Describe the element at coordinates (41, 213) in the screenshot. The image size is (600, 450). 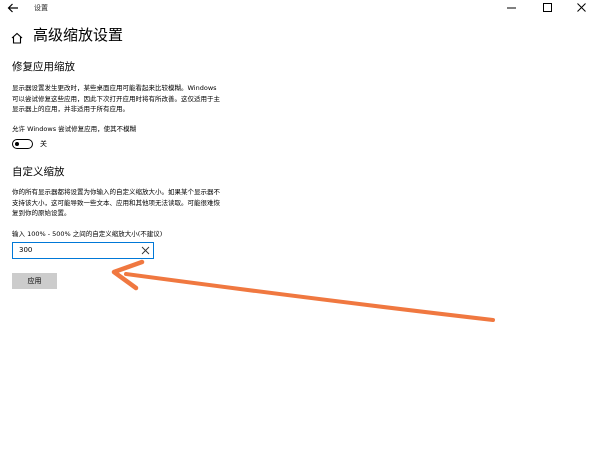
I see `custom-scaling-description-line: 复到你的原始设置。` at that location.